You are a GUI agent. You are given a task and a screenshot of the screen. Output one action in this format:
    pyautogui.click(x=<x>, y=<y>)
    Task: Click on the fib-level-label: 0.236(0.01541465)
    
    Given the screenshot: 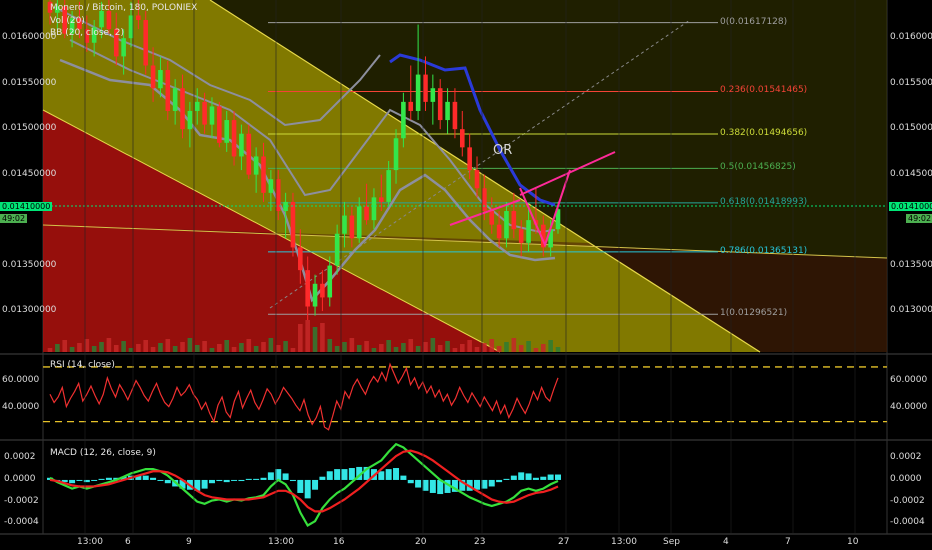 What is the action you would take?
    pyautogui.click(x=764, y=90)
    